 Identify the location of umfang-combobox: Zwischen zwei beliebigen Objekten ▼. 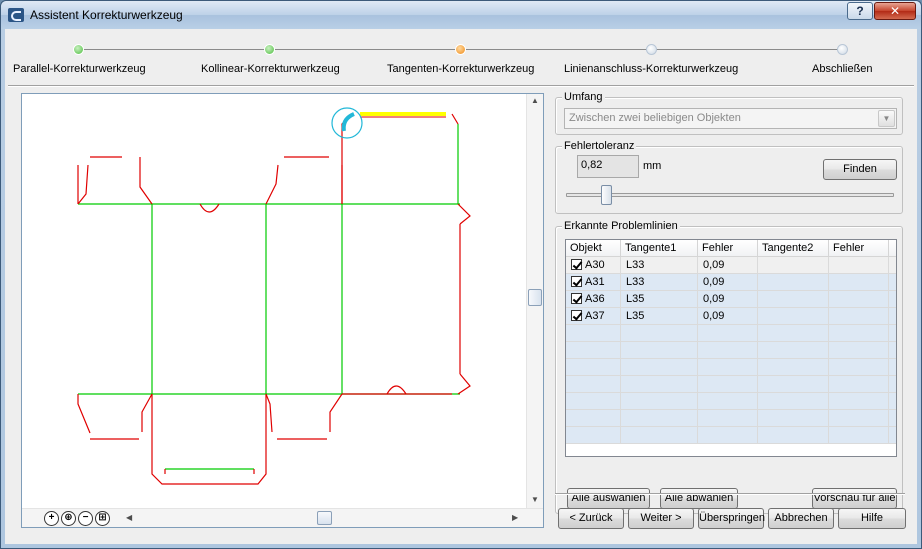
(730, 118).